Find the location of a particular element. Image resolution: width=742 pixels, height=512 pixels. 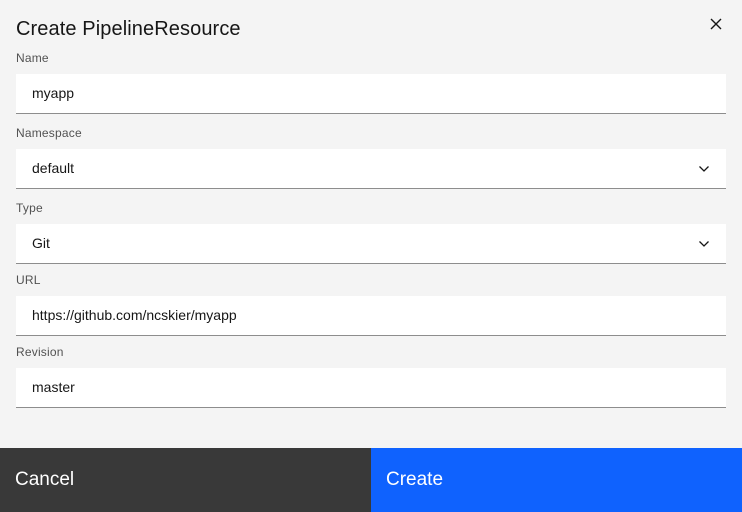

close-icon is located at coordinates (716, 24).